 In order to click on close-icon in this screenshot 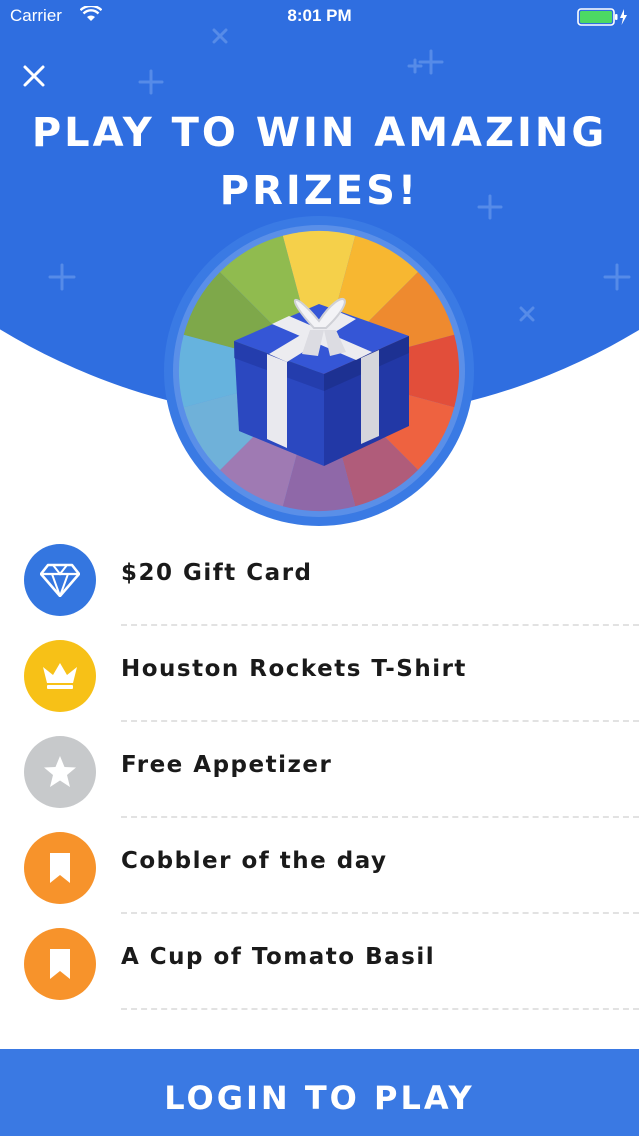, I will do `click(34, 76)`.